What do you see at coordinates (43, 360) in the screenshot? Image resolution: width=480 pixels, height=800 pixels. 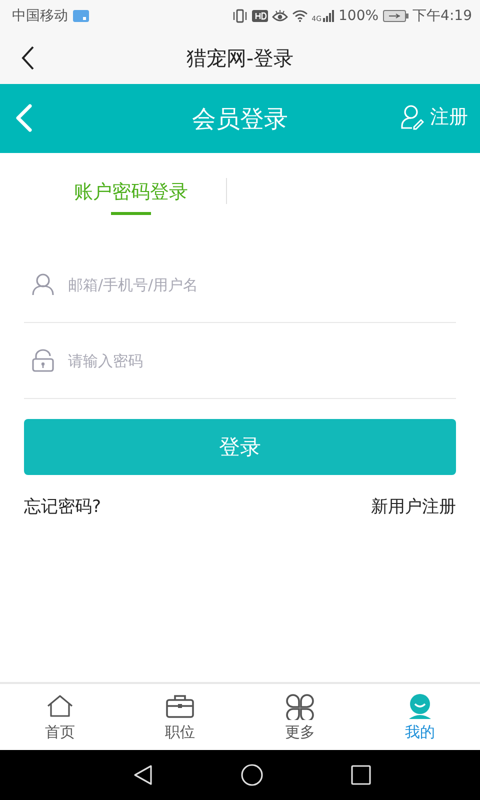 I see `lock-icon` at bounding box center [43, 360].